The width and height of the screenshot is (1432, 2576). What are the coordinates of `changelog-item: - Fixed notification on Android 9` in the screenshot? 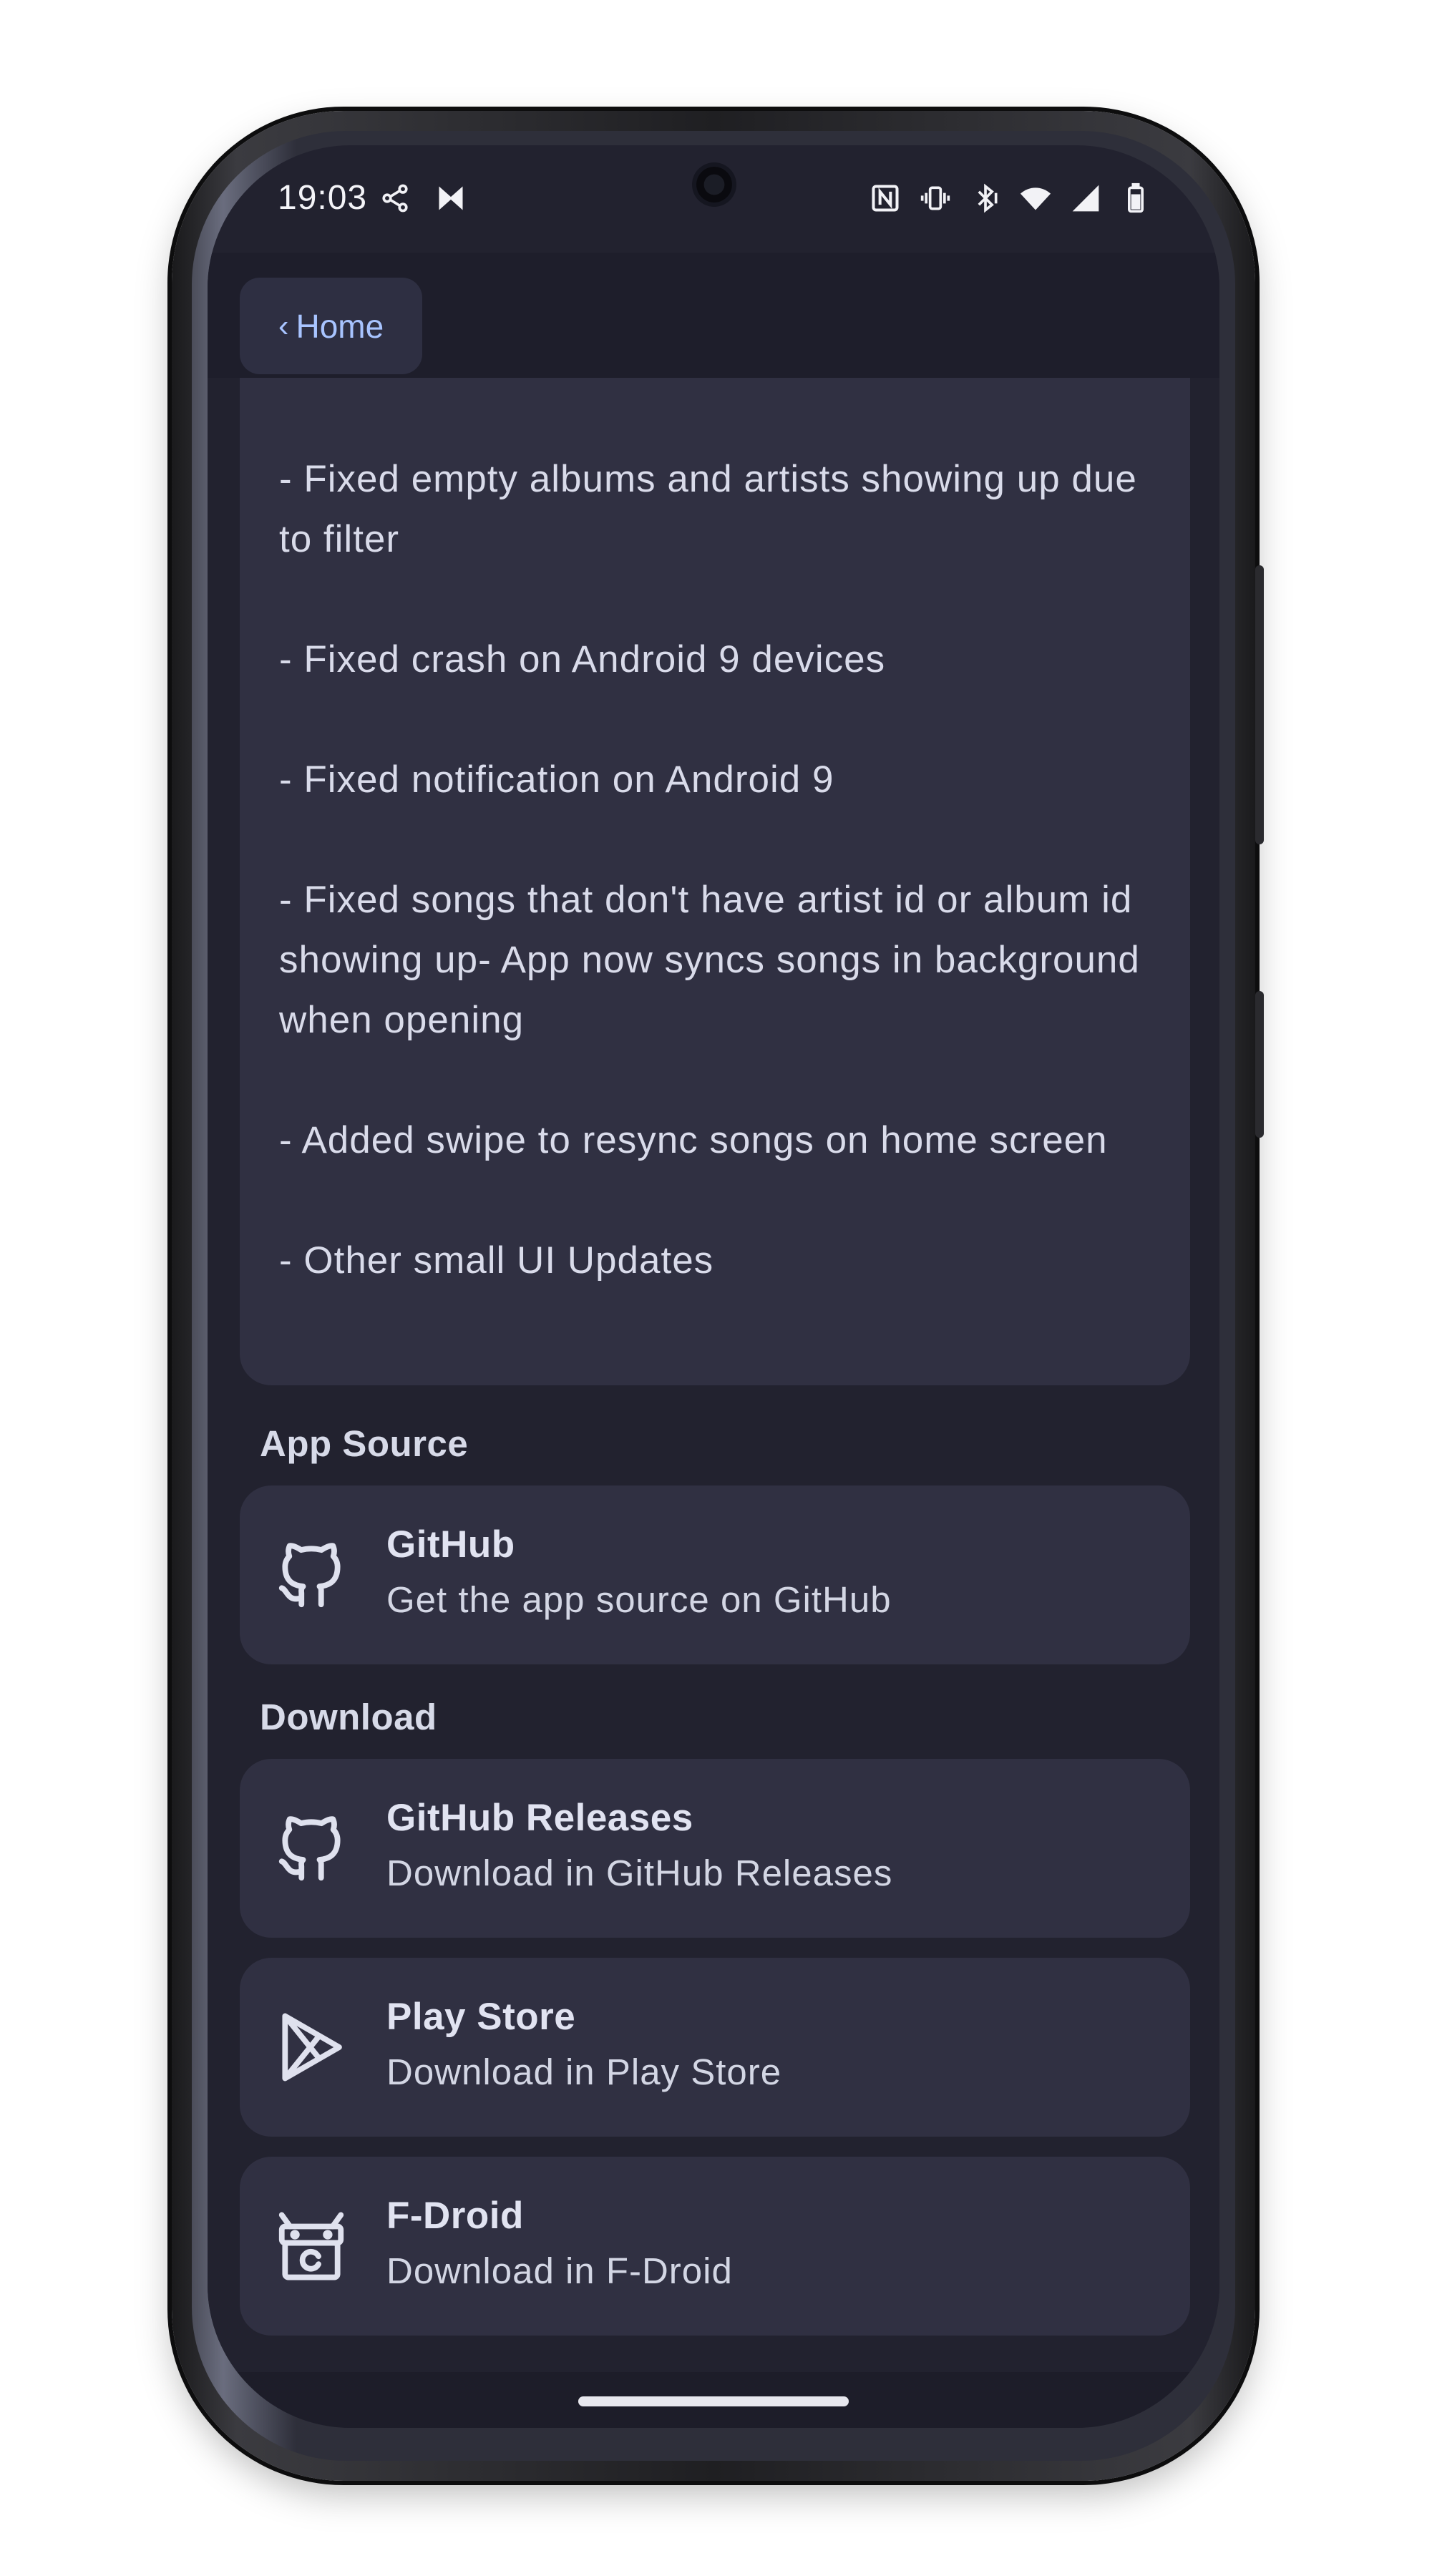 It's located at (556, 779).